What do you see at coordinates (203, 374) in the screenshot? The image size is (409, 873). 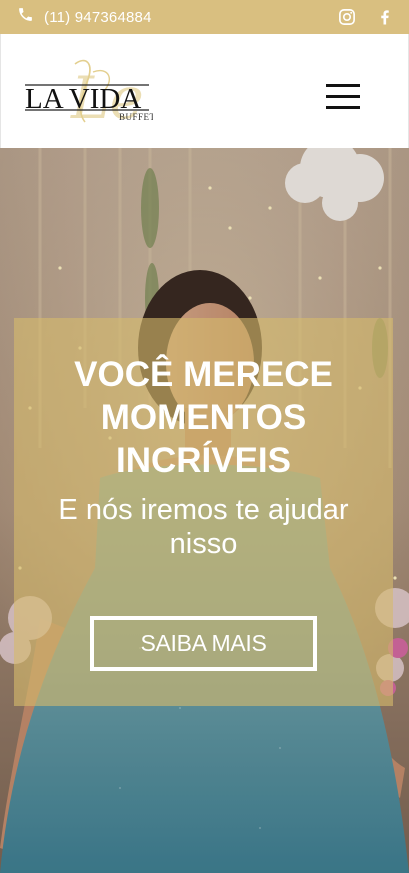 I see `hero-title-line: VOCÊ MERECE` at bounding box center [203, 374].